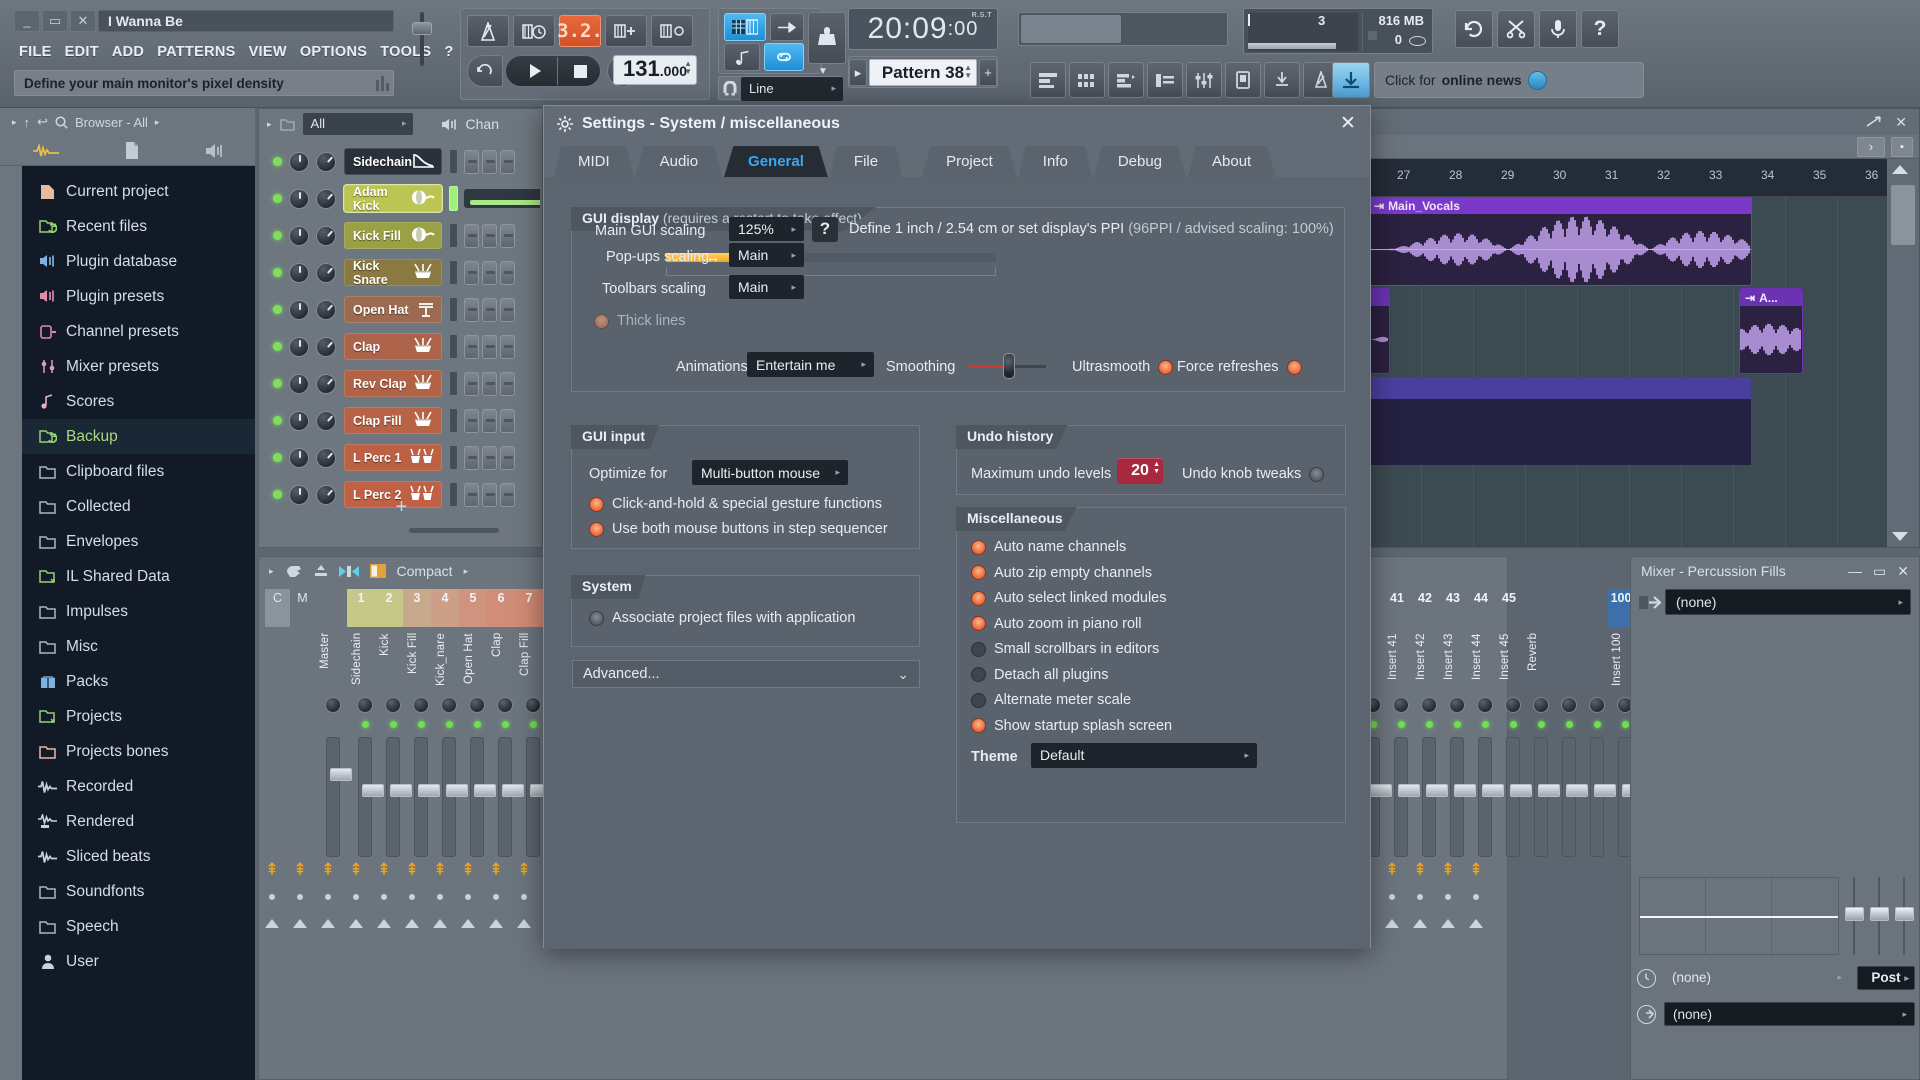  Describe the element at coordinates (1901, 122) in the screenshot. I see `playlist-close-button: ✕` at that location.